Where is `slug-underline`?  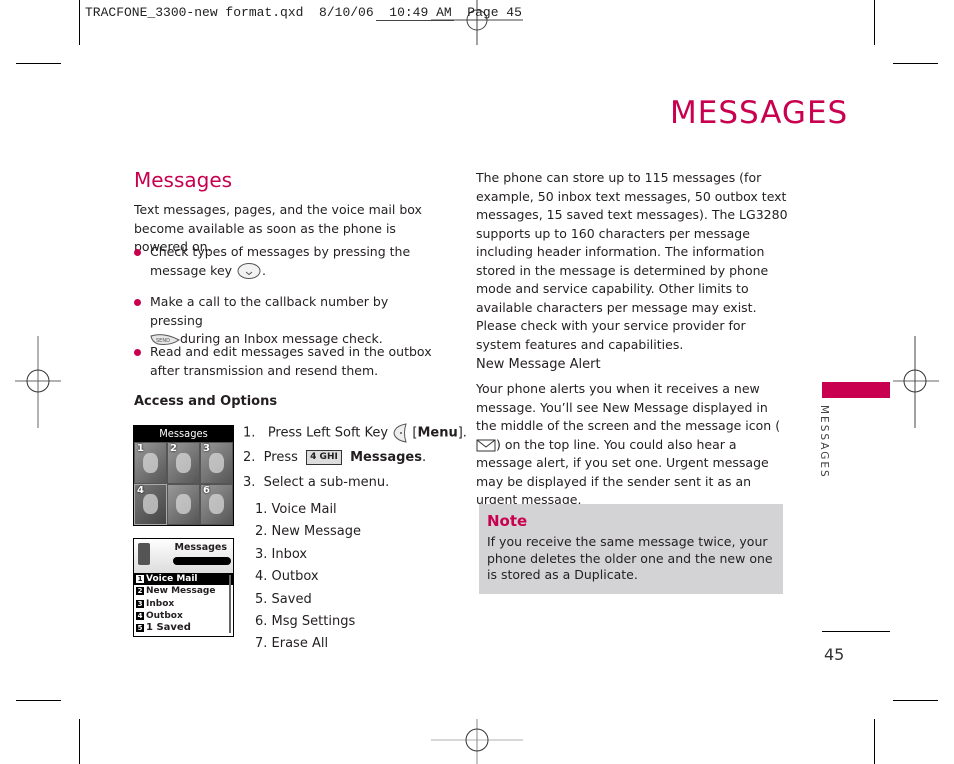 slug-underline is located at coordinates (415, 20).